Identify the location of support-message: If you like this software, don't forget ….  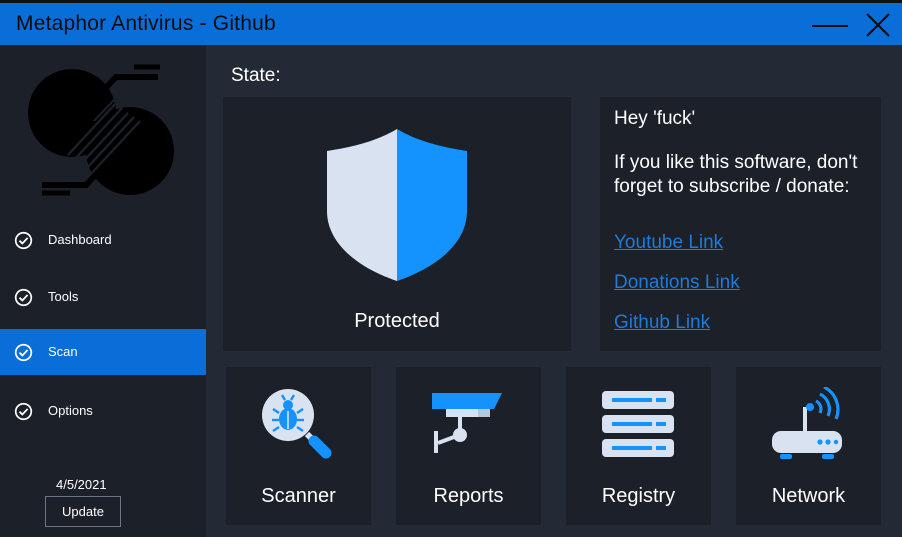
(736, 174).